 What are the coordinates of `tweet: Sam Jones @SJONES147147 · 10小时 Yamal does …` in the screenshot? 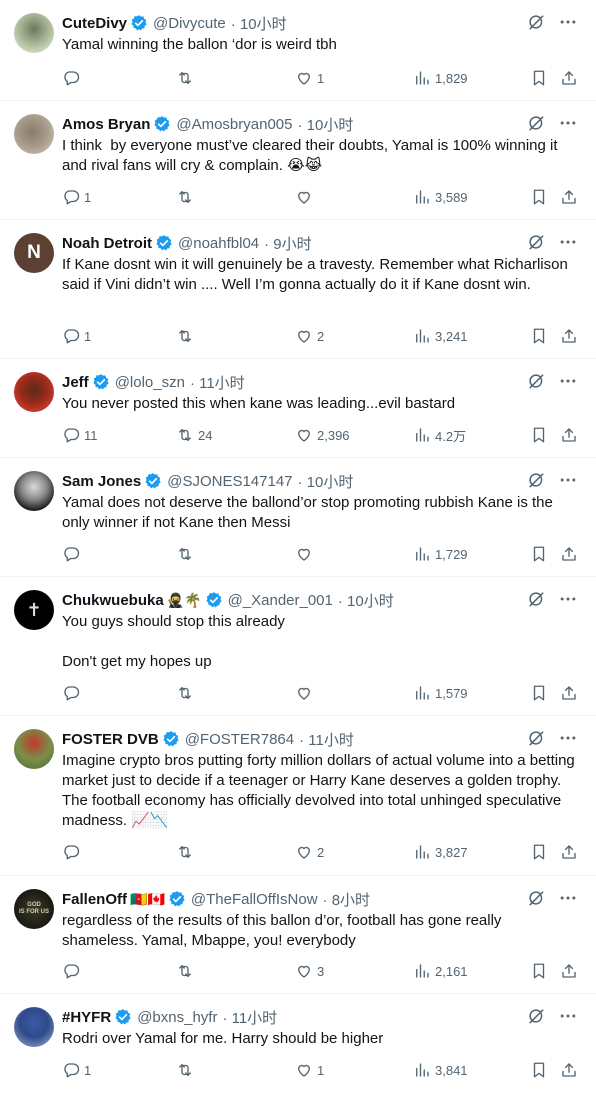 It's located at (298, 517).